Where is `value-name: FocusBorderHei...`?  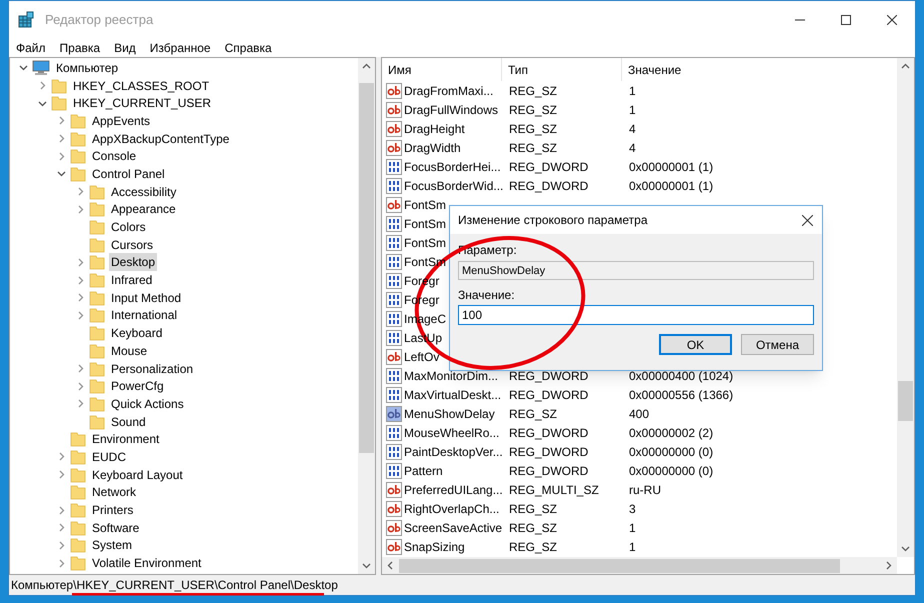
value-name: FocusBorderHei... is located at coordinates (452, 167).